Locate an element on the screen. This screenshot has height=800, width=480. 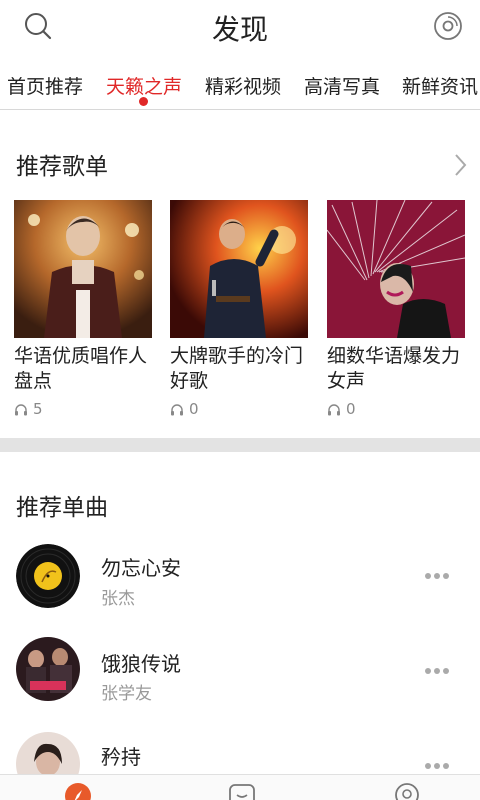
playlist-card: 大牌歌手的冷门好歌 0 is located at coordinates (239, 309).